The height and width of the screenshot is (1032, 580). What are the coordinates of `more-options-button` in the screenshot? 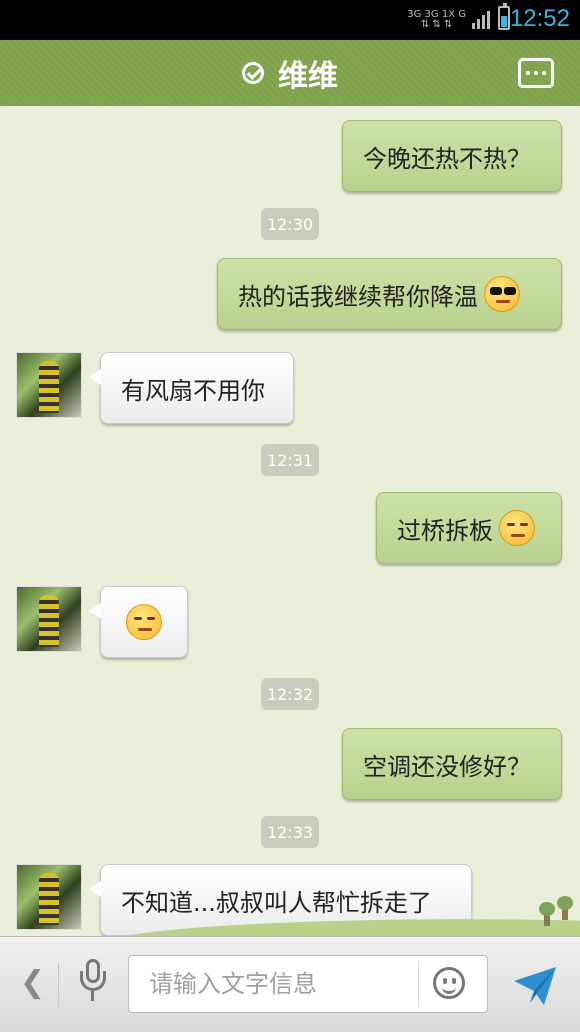 It's located at (536, 73).